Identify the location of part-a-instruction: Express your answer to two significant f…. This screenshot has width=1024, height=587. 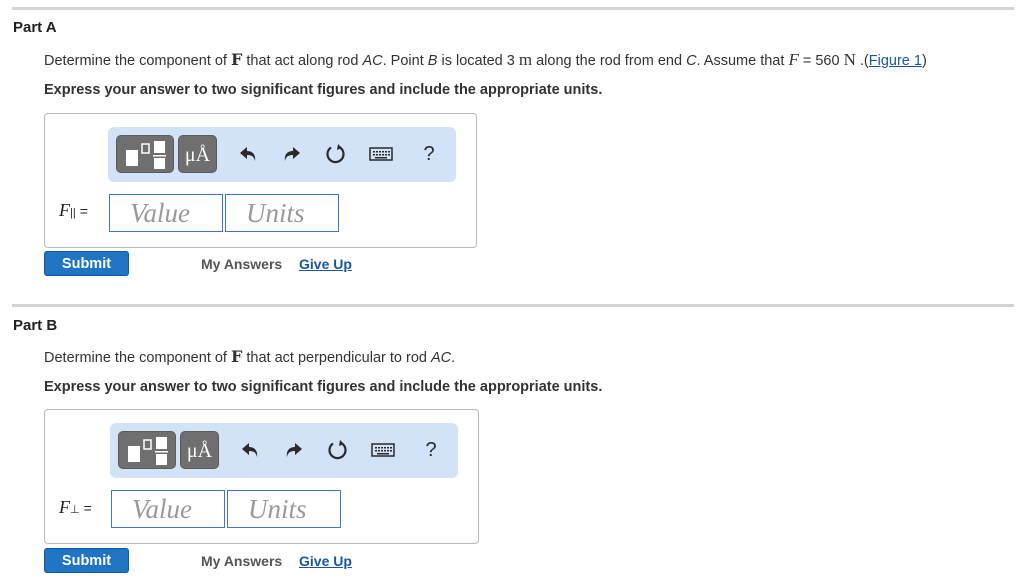
(323, 90).